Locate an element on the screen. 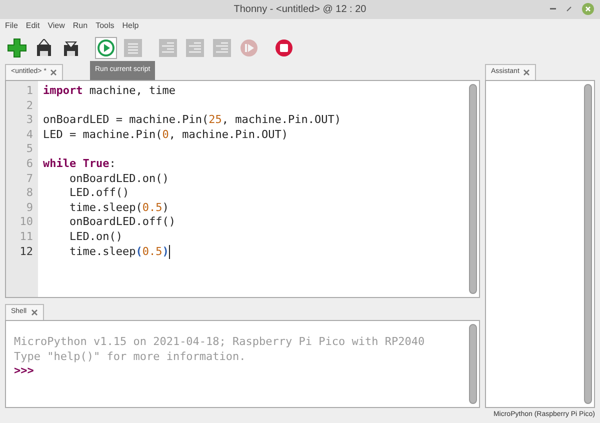 Image resolution: width=600 pixels, height=423 pixels. window-title: Thonny - <untitled> @ 12 : 20 is located at coordinates (300, 10).